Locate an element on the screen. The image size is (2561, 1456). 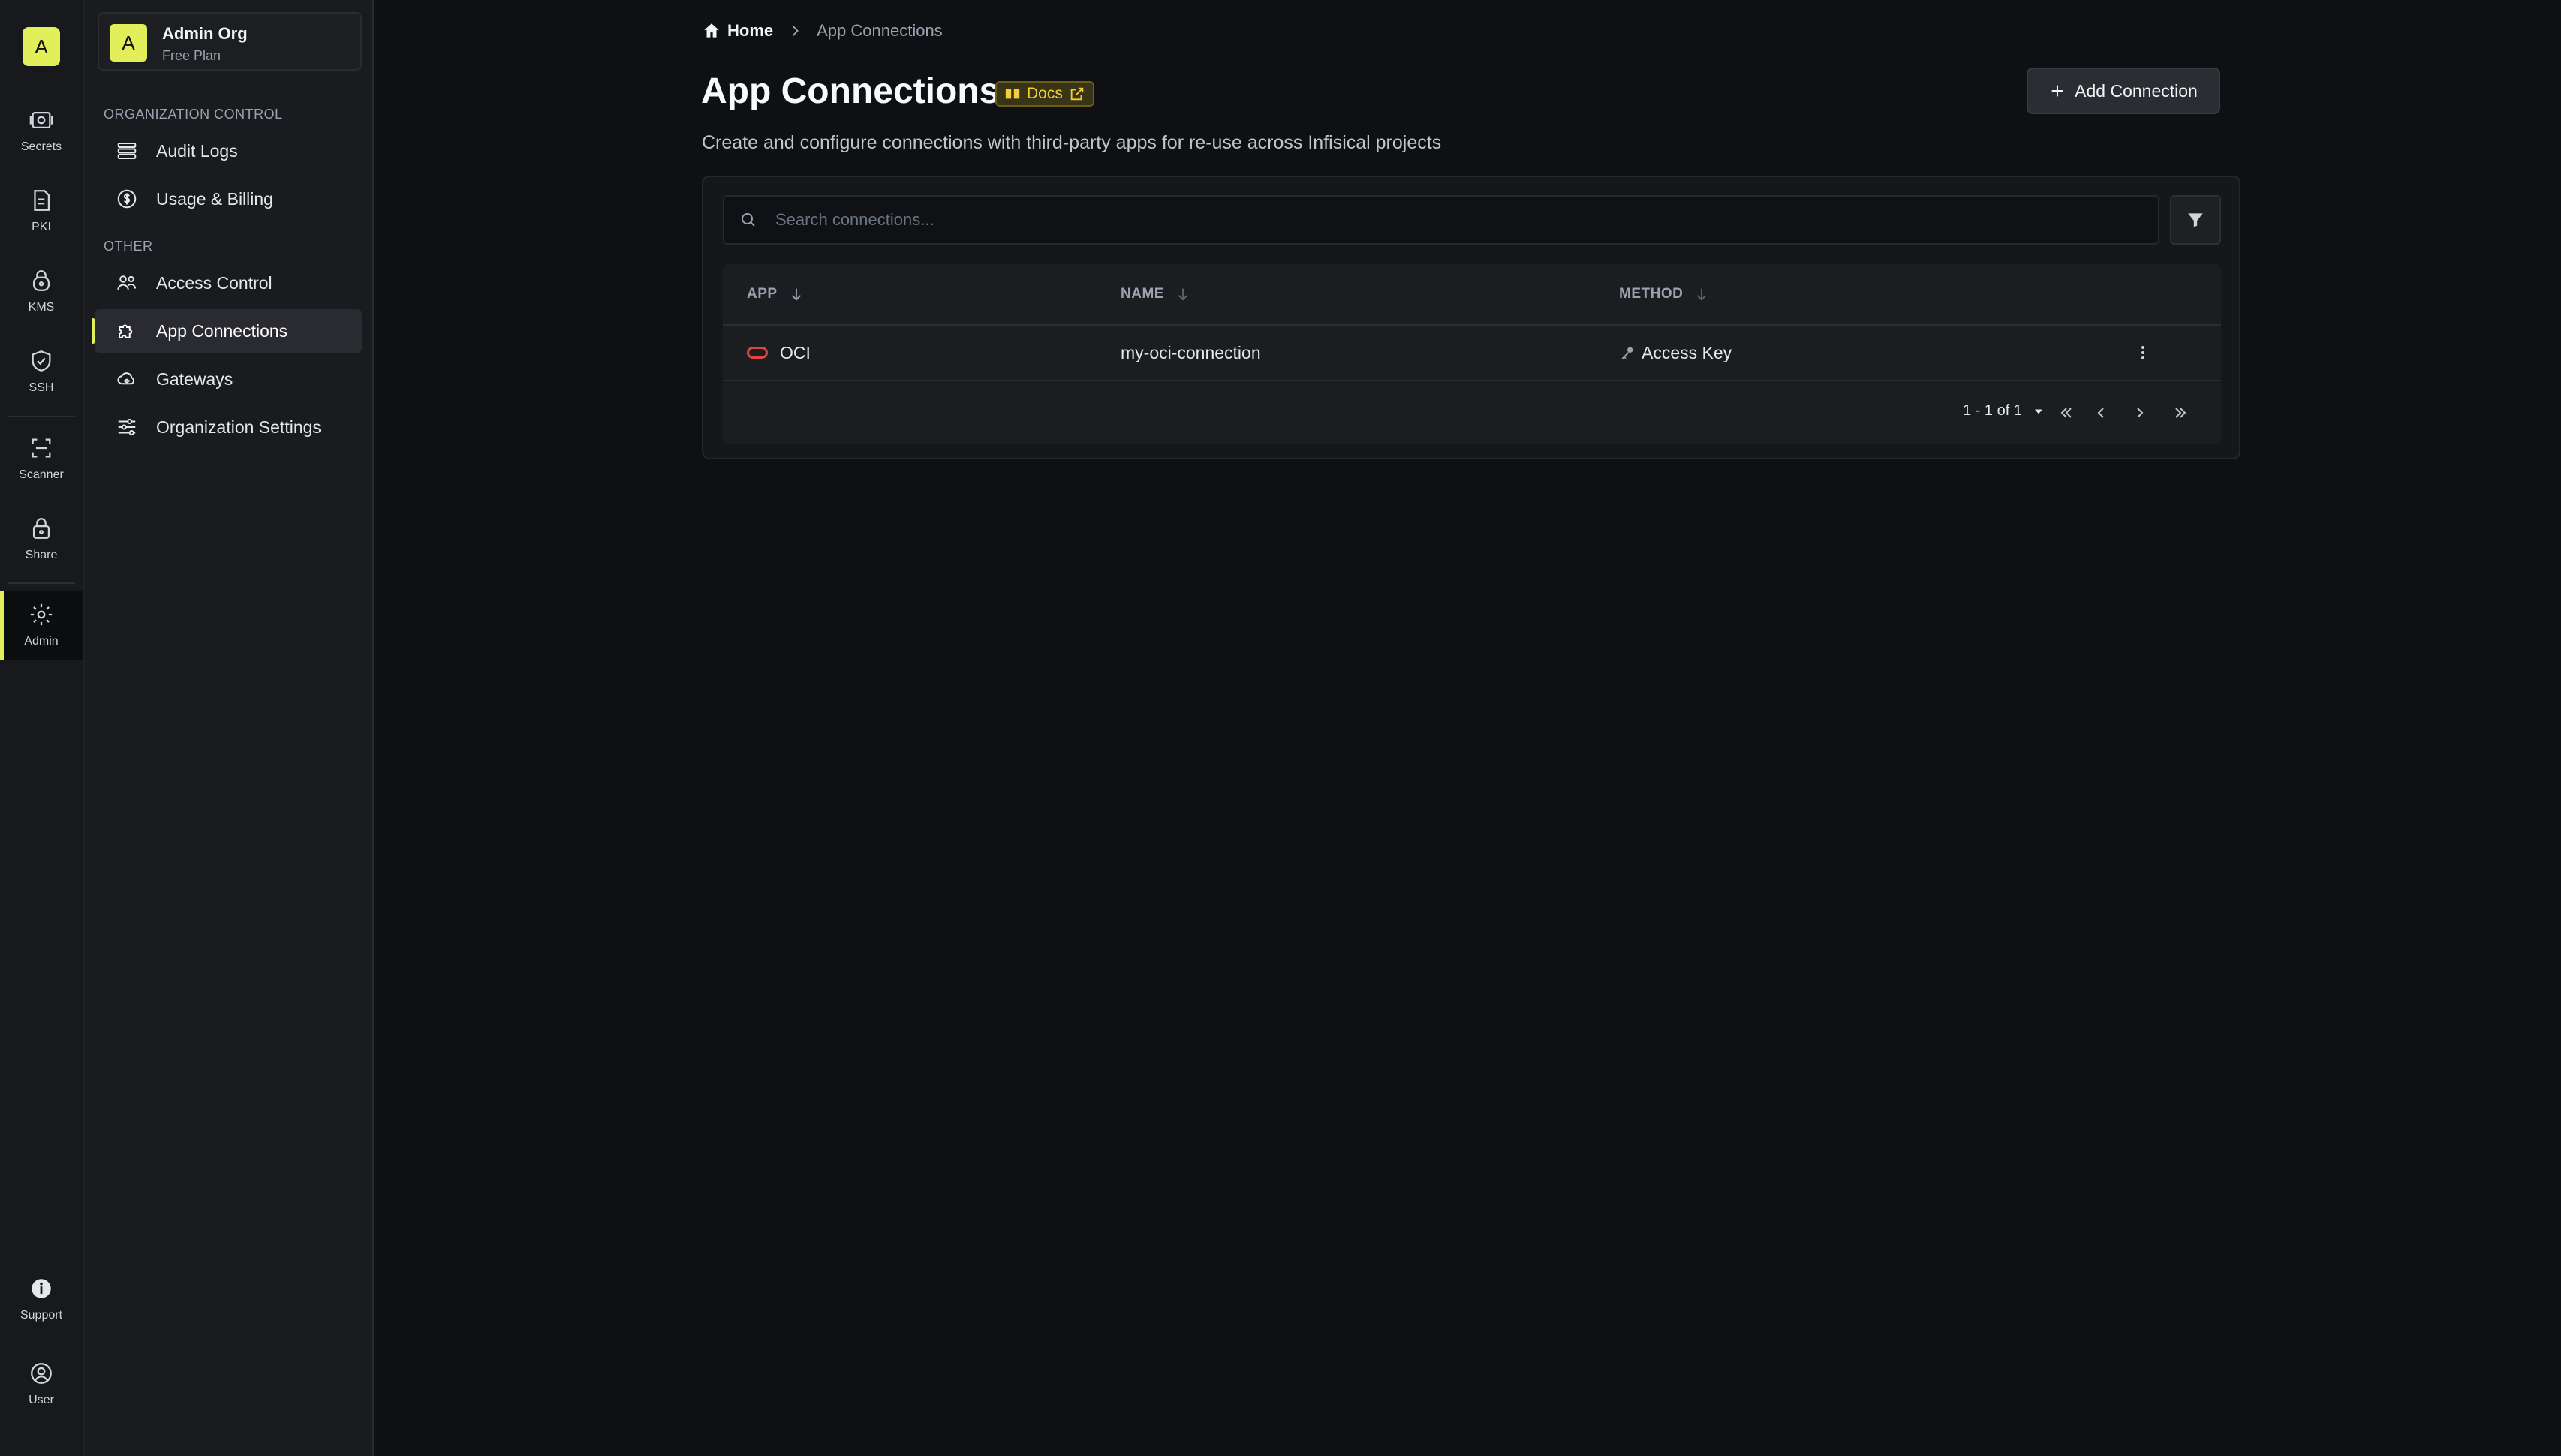
user-circle-icon is located at coordinates (41, 1373).